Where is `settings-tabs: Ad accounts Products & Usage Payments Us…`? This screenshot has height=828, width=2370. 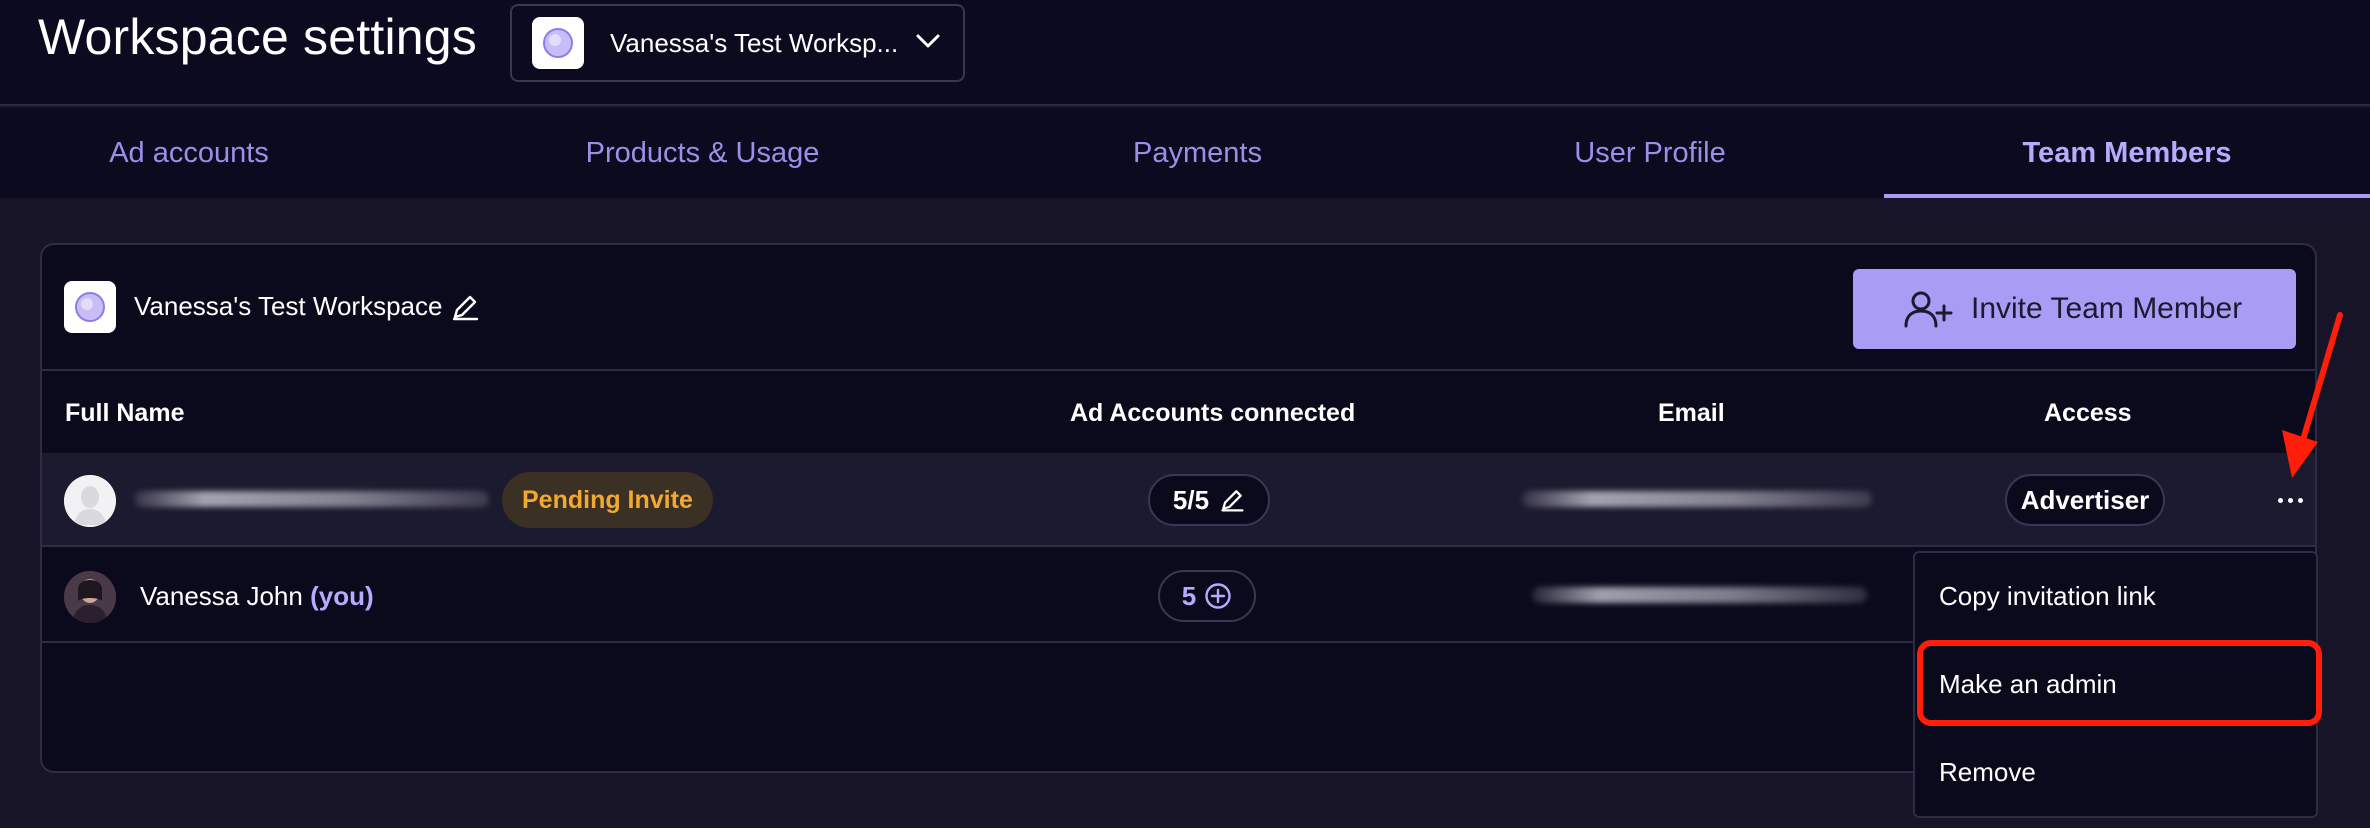
settings-tabs: Ad accounts Products & Usage Payments Us… is located at coordinates (1185, 153).